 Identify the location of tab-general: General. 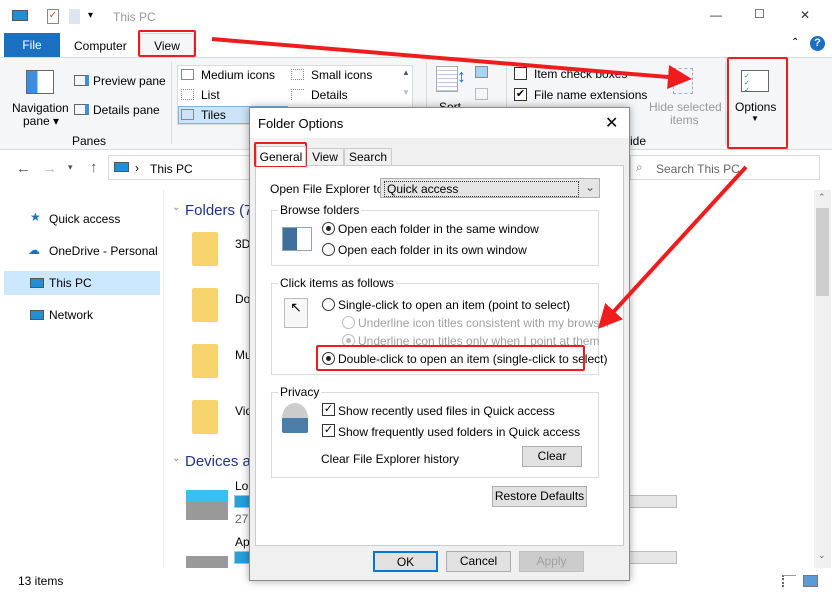
(281, 156).